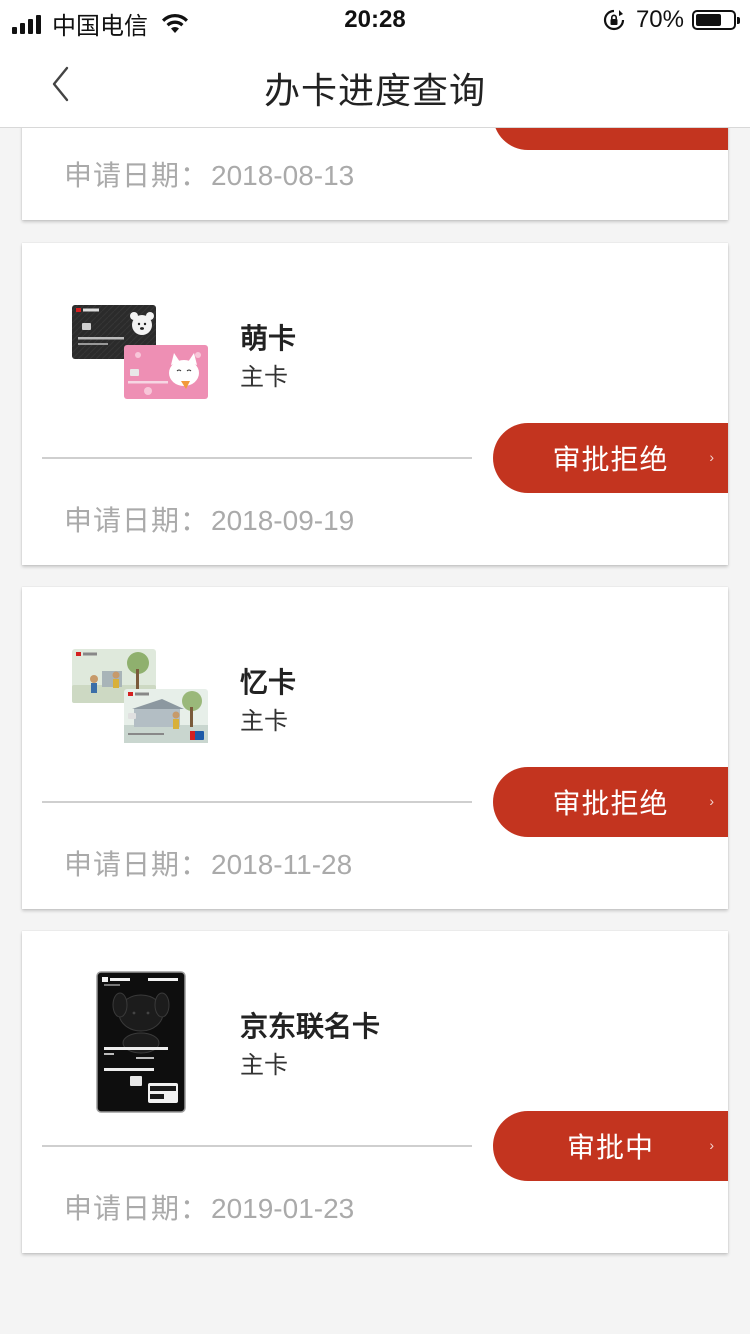 This screenshot has width=750, height=1334. Describe the element at coordinates (716, 20) in the screenshot. I see `battery-icon` at that location.